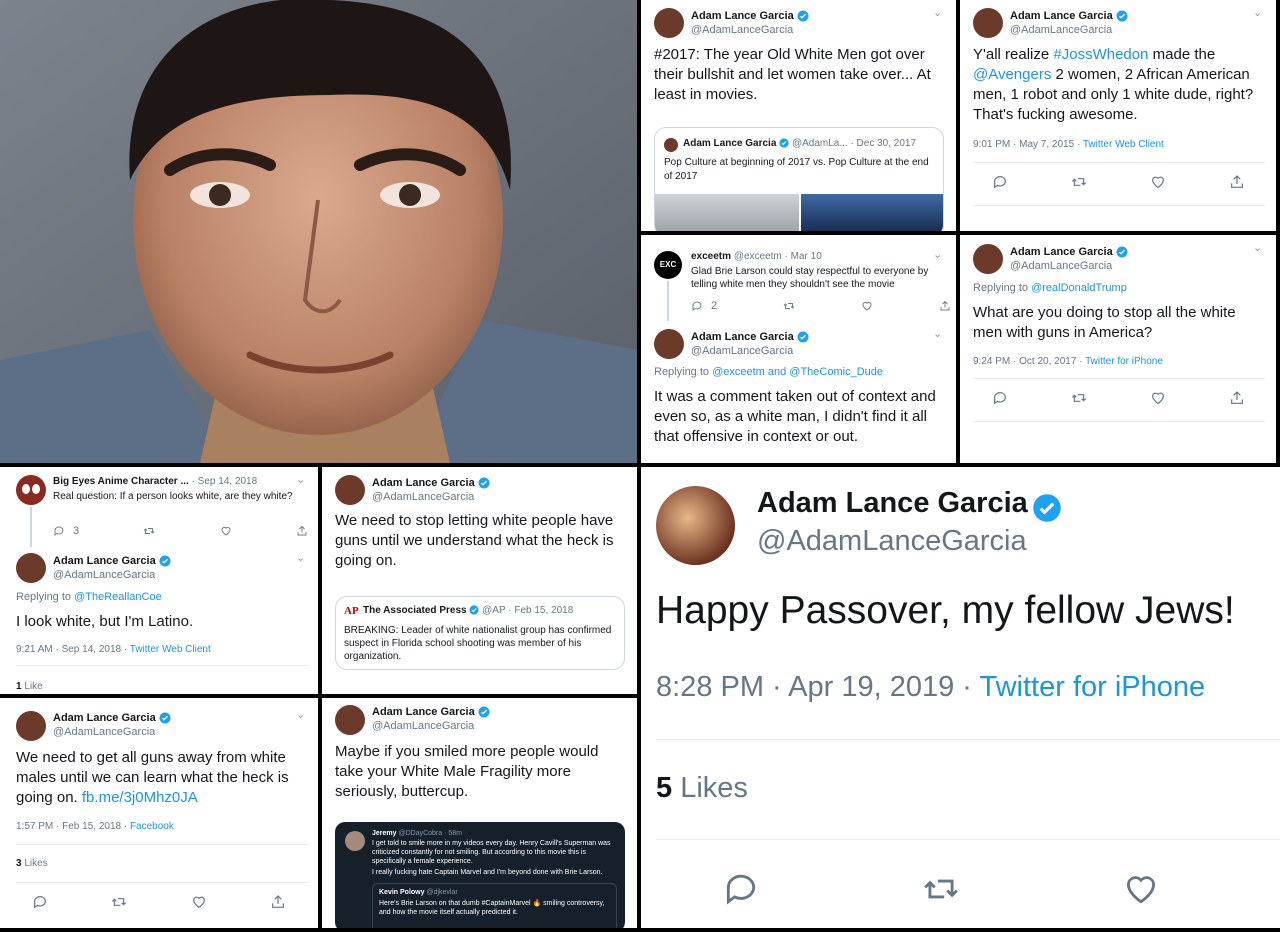  Describe the element at coordinates (797, 372) in the screenshot. I see `replying-to-link: @exceetm and @TheComic_Dude` at that location.